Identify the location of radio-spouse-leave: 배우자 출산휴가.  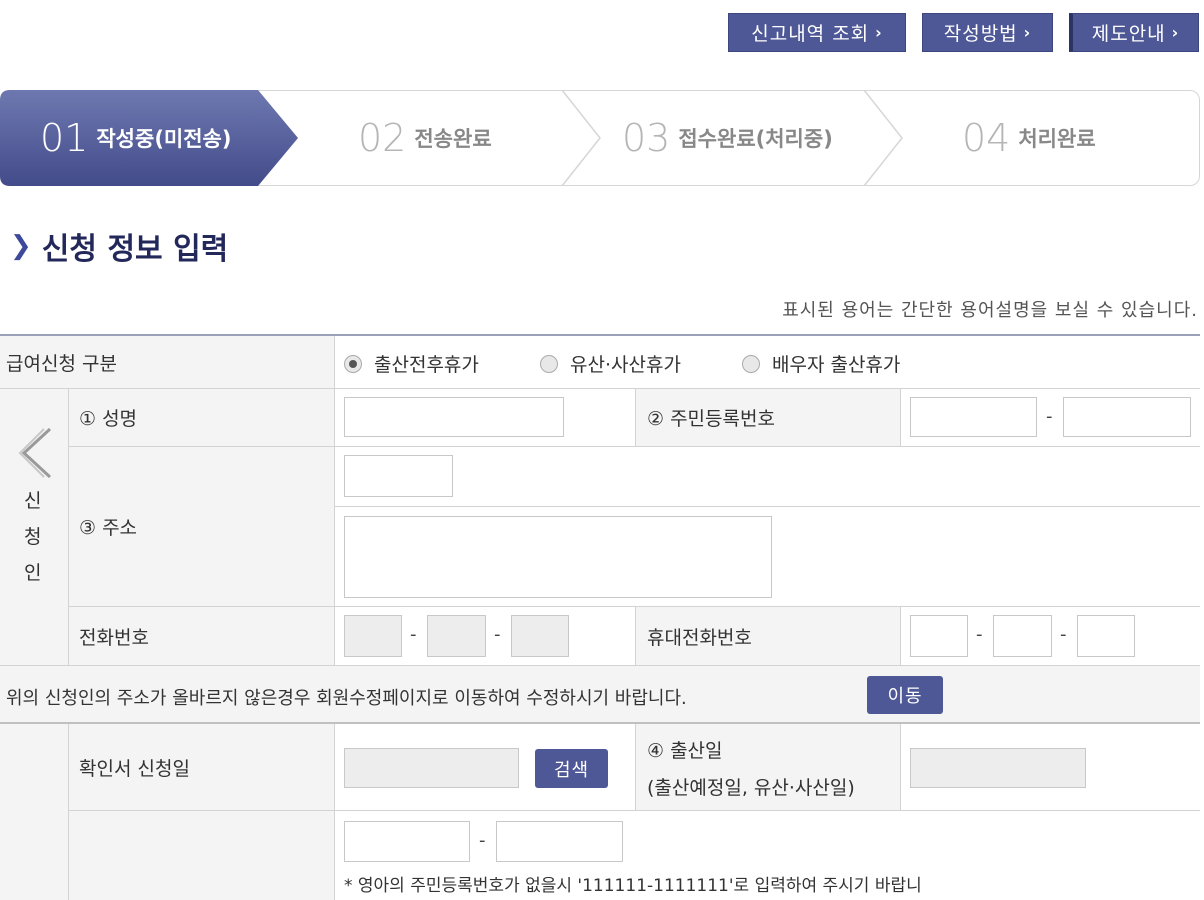
(821, 363).